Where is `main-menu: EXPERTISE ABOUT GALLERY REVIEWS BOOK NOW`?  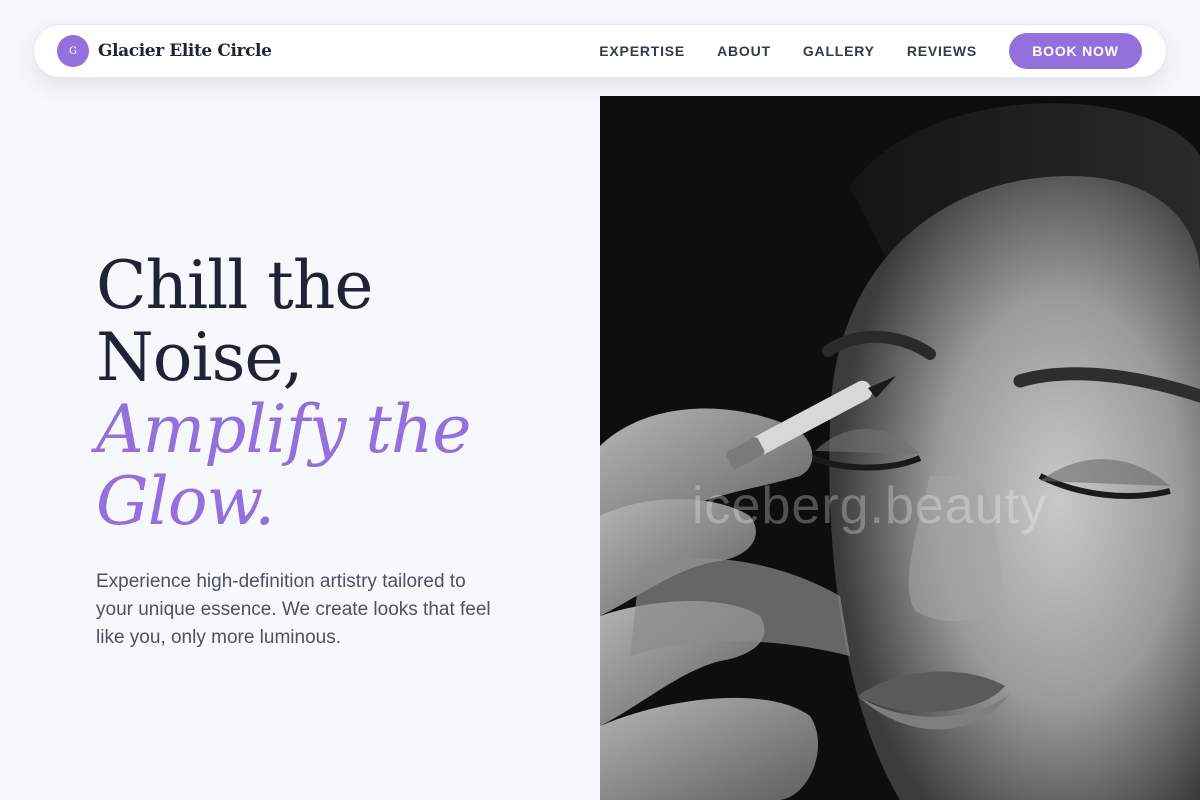 main-menu: EXPERTISE ABOUT GALLERY REVIEWS BOOK NOW is located at coordinates (870, 51).